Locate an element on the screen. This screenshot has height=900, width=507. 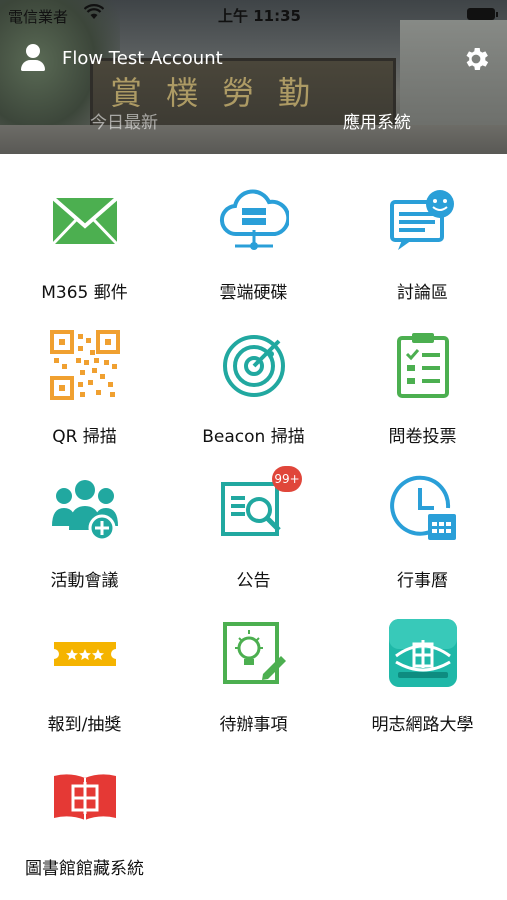
gear-icon is located at coordinates (476, 59).